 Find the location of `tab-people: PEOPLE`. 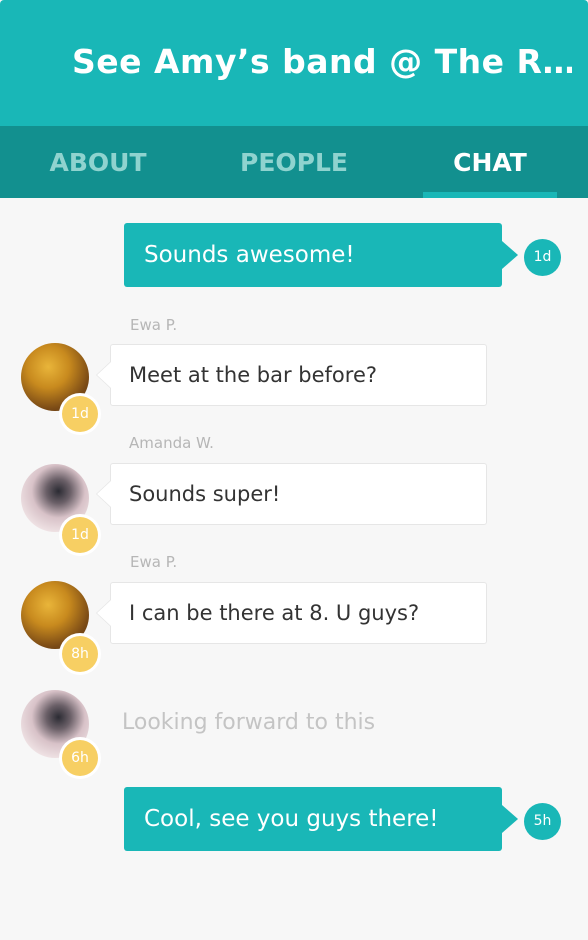

tab-people: PEOPLE is located at coordinates (294, 162).